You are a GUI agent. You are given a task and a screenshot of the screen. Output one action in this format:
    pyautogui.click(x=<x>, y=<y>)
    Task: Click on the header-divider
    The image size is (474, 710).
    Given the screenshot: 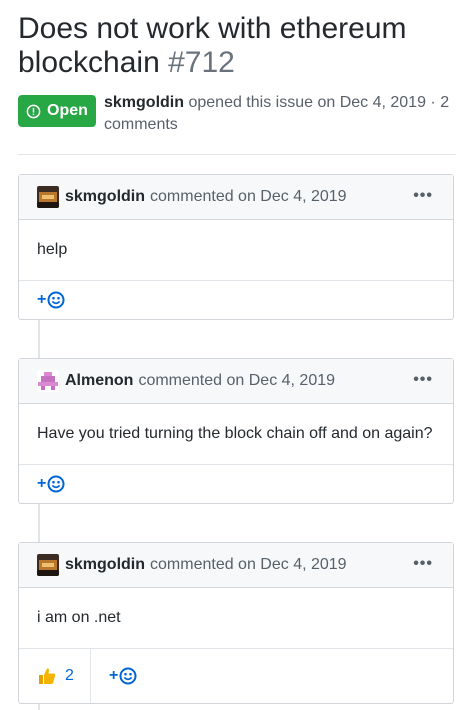 What is the action you would take?
    pyautogui.click(x=237, y=154)
    